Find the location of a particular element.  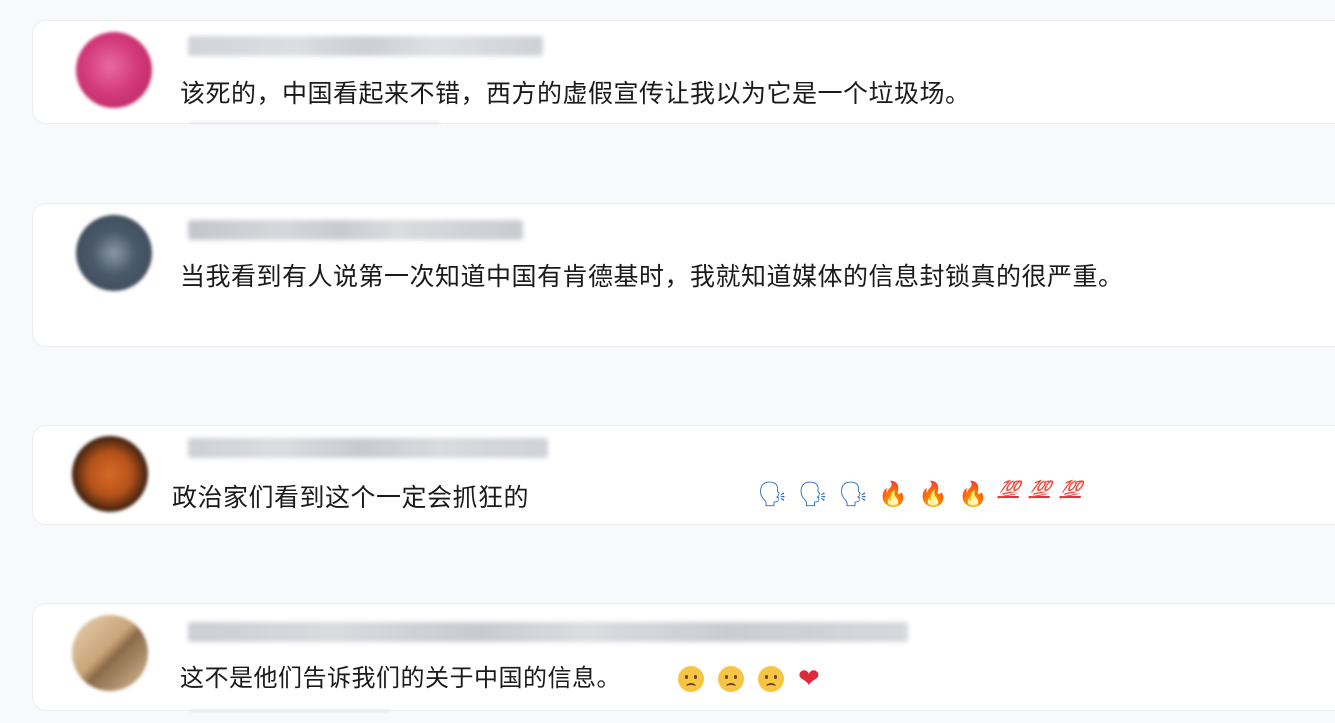

emoji-reactions: 😢 😢 😢 ❤ is located at coordinates (749, 679).